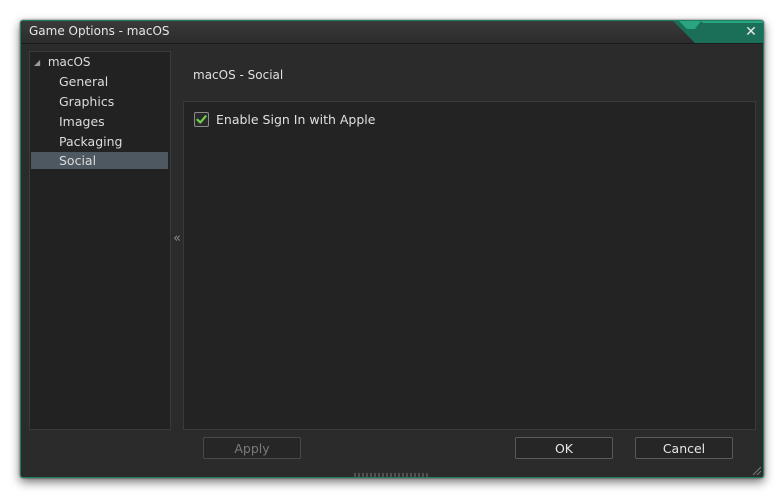  I want to click on tree-root-macos: ◢ macOS, so click(62, 62).